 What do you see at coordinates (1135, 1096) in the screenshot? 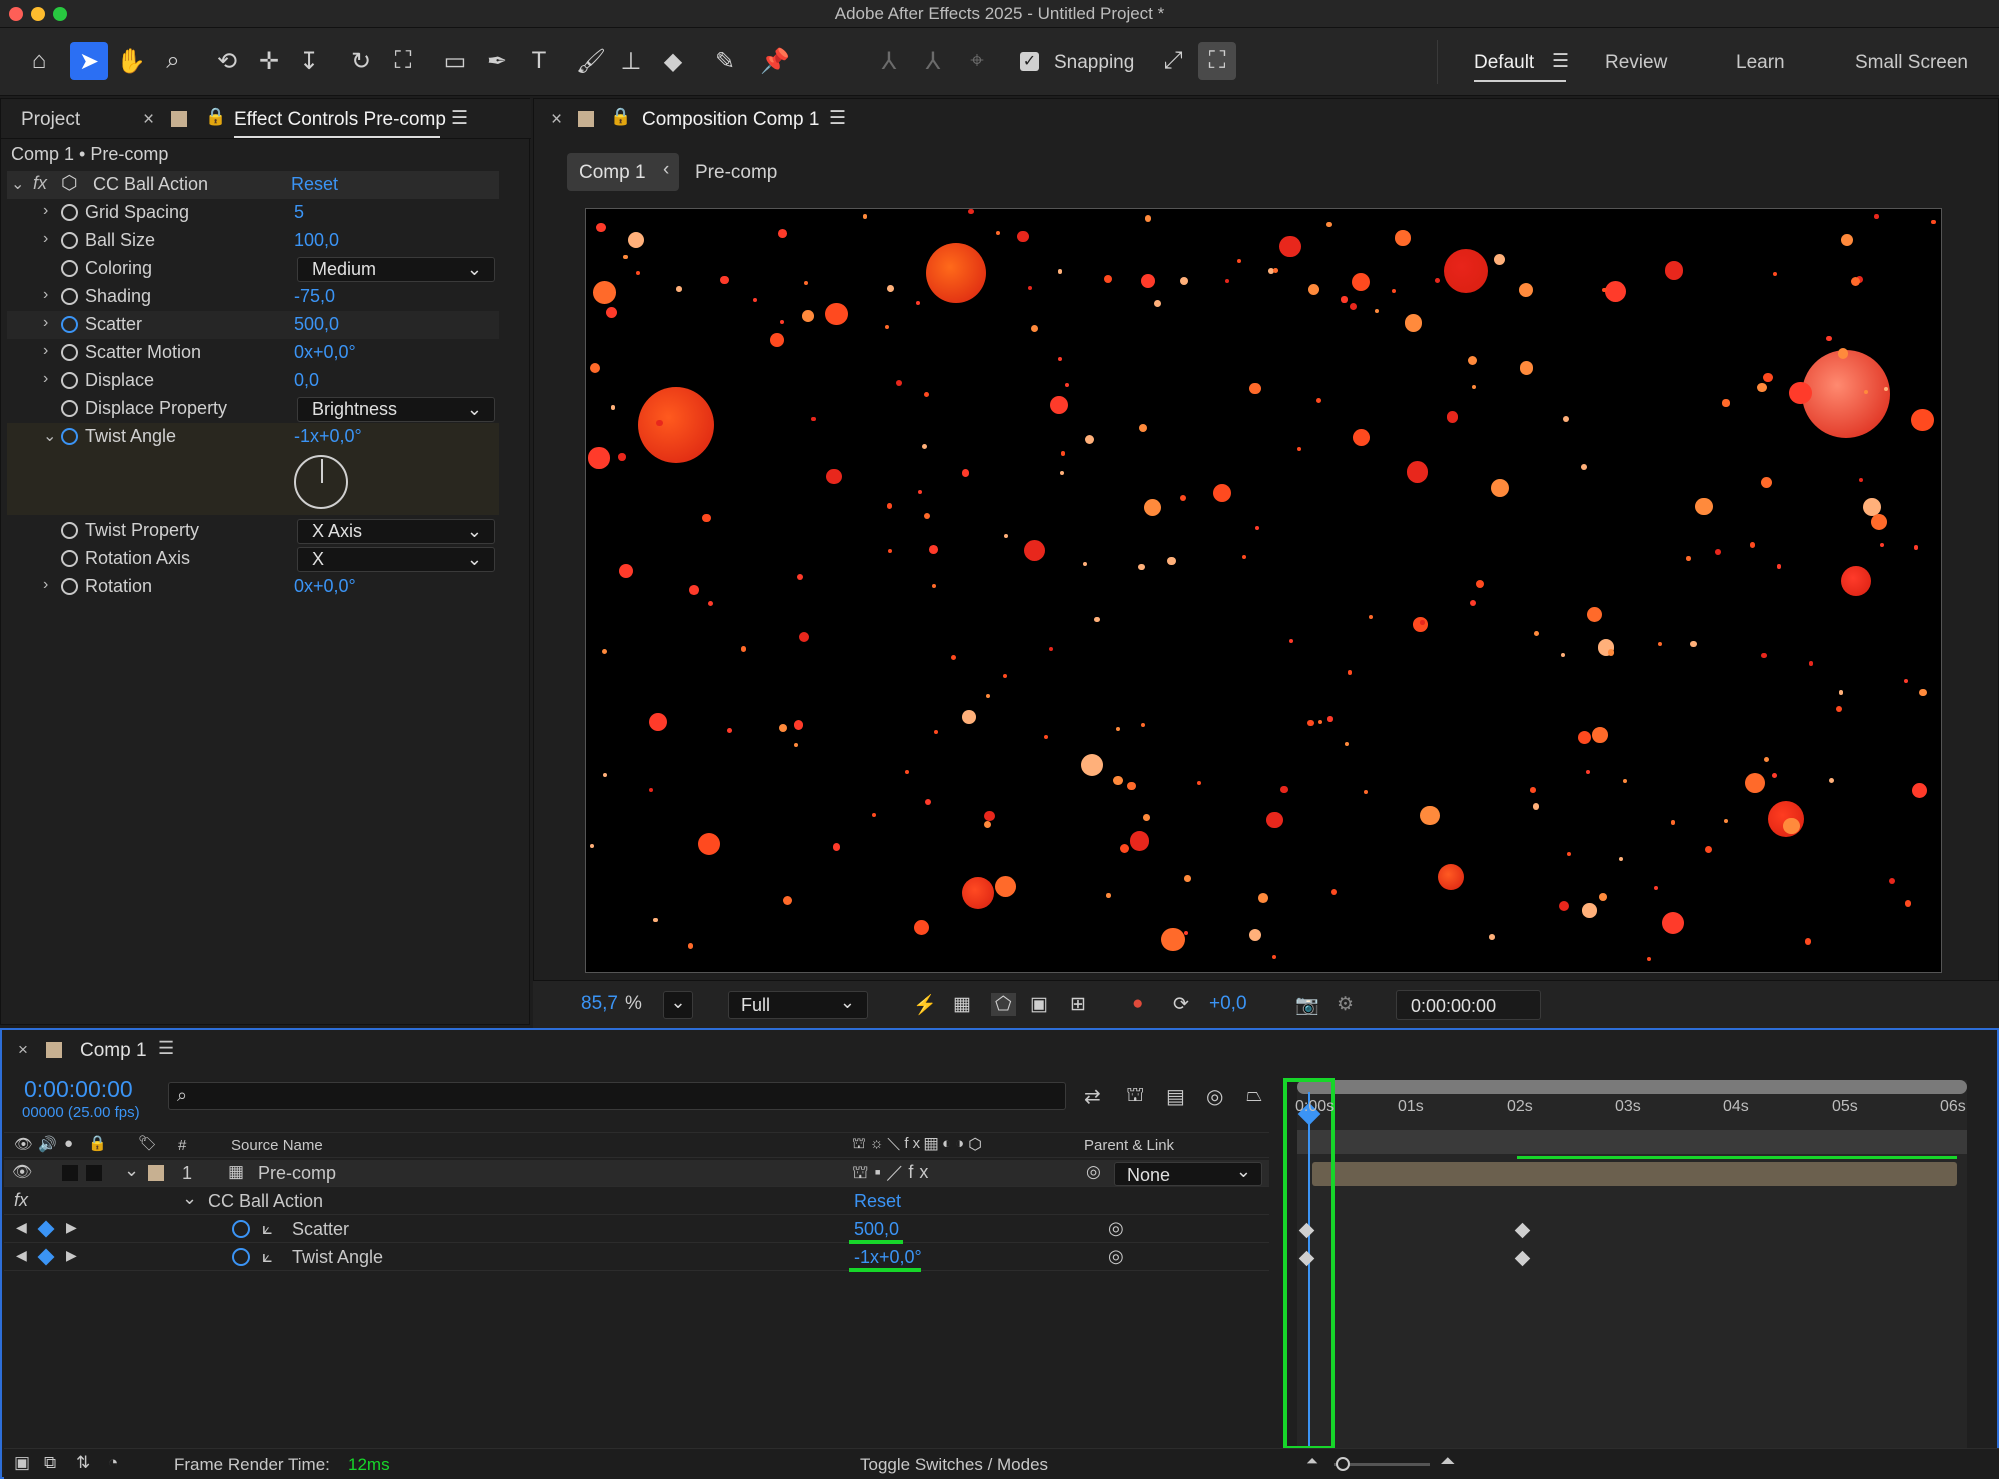
I see `shy-layers-icon: ⛫` at bounding box center [1135, 1096].